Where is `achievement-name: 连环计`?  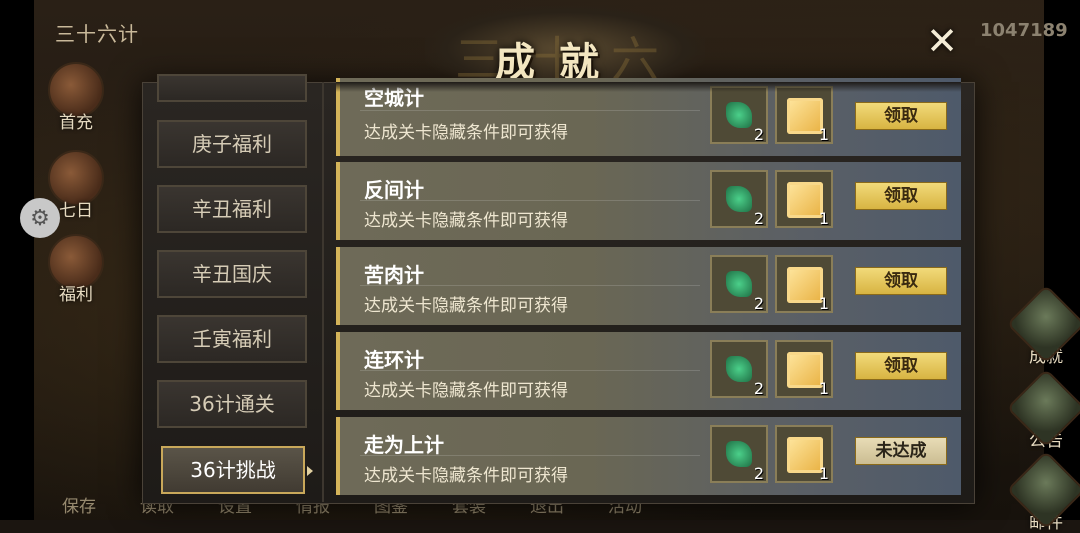
achievement-name: 连环计 is located at coordinates (394, 360).